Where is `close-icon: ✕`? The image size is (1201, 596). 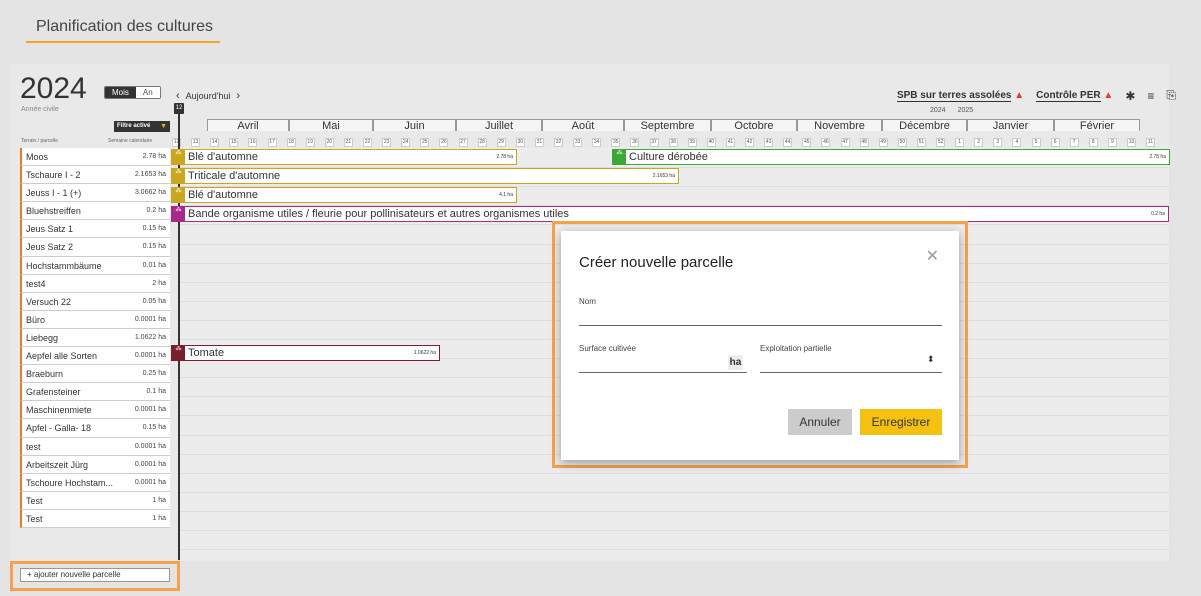
close-icon: ✕ is located at coordinates (932, 256).